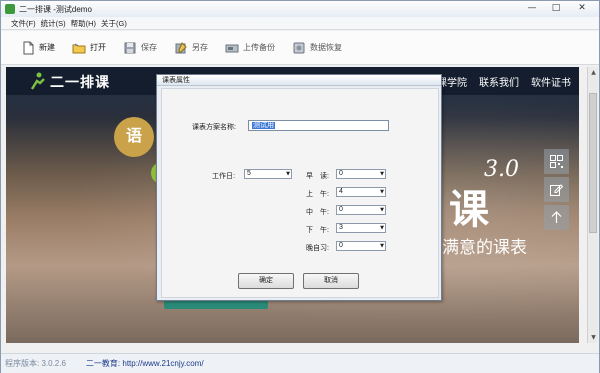 The height and width of the screenshot is (373, 600). What do you see at coordinates (317, 248) in the screenshot?
I see `evening-study-label: 晚自习:` at bounding box center [317, 248].